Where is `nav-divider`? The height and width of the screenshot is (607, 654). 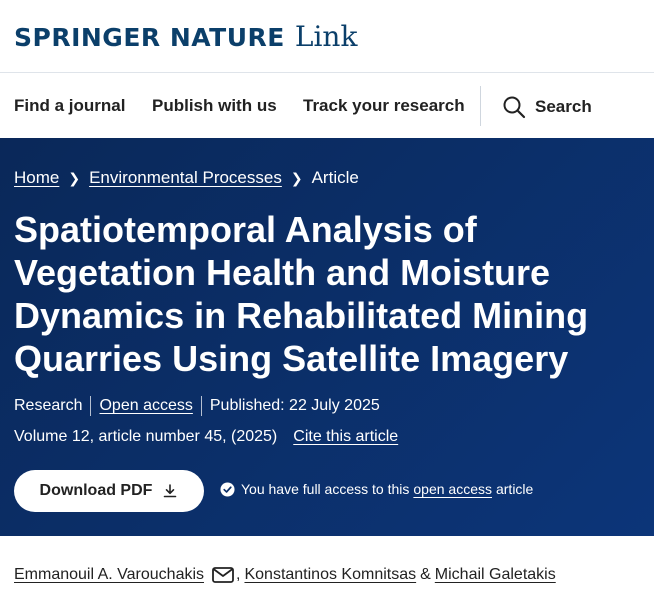 nav-divider is located at coordinates (480, 106).